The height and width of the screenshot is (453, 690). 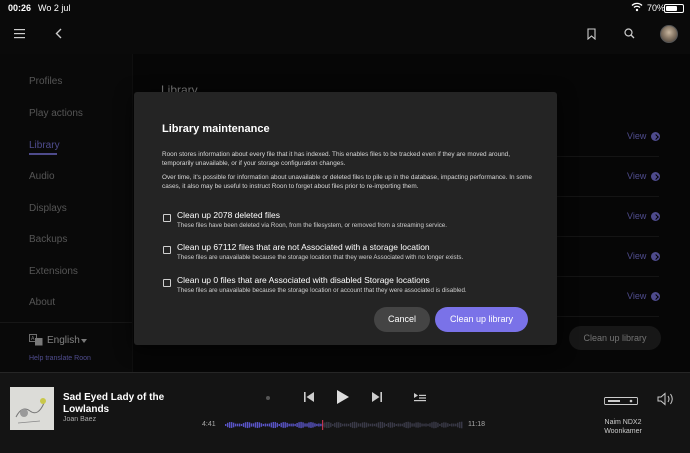 I want to click on streamer-device-icon, so click(x=621, y=401).